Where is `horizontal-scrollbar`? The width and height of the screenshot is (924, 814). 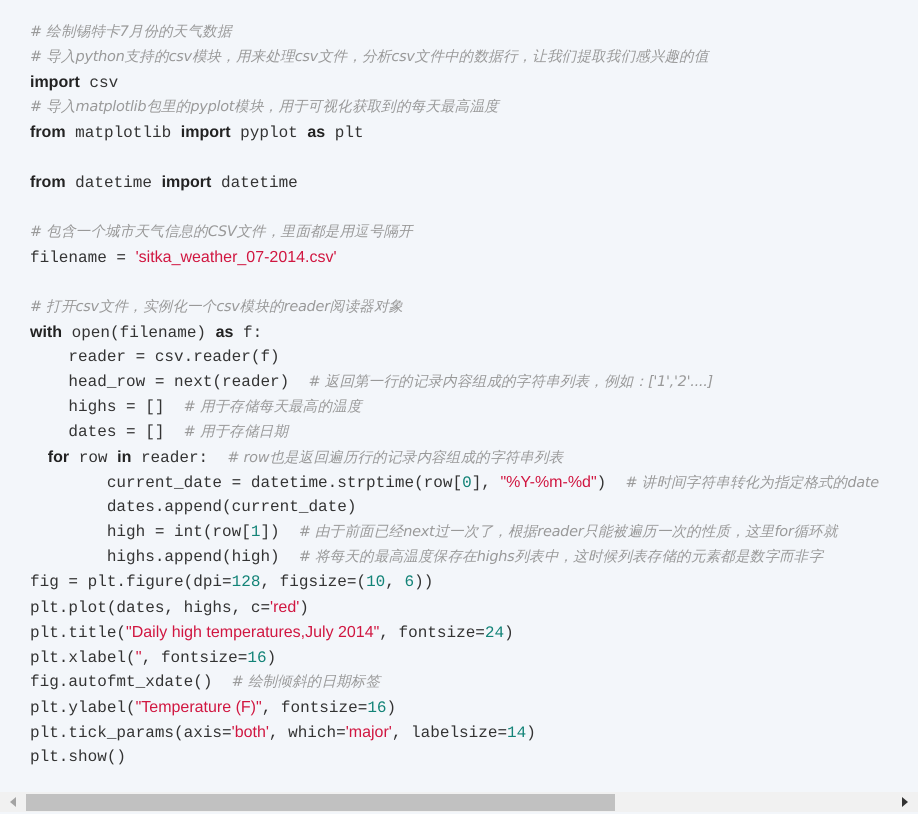
horizontal-scrollbar is located at coordinates (459, 802).